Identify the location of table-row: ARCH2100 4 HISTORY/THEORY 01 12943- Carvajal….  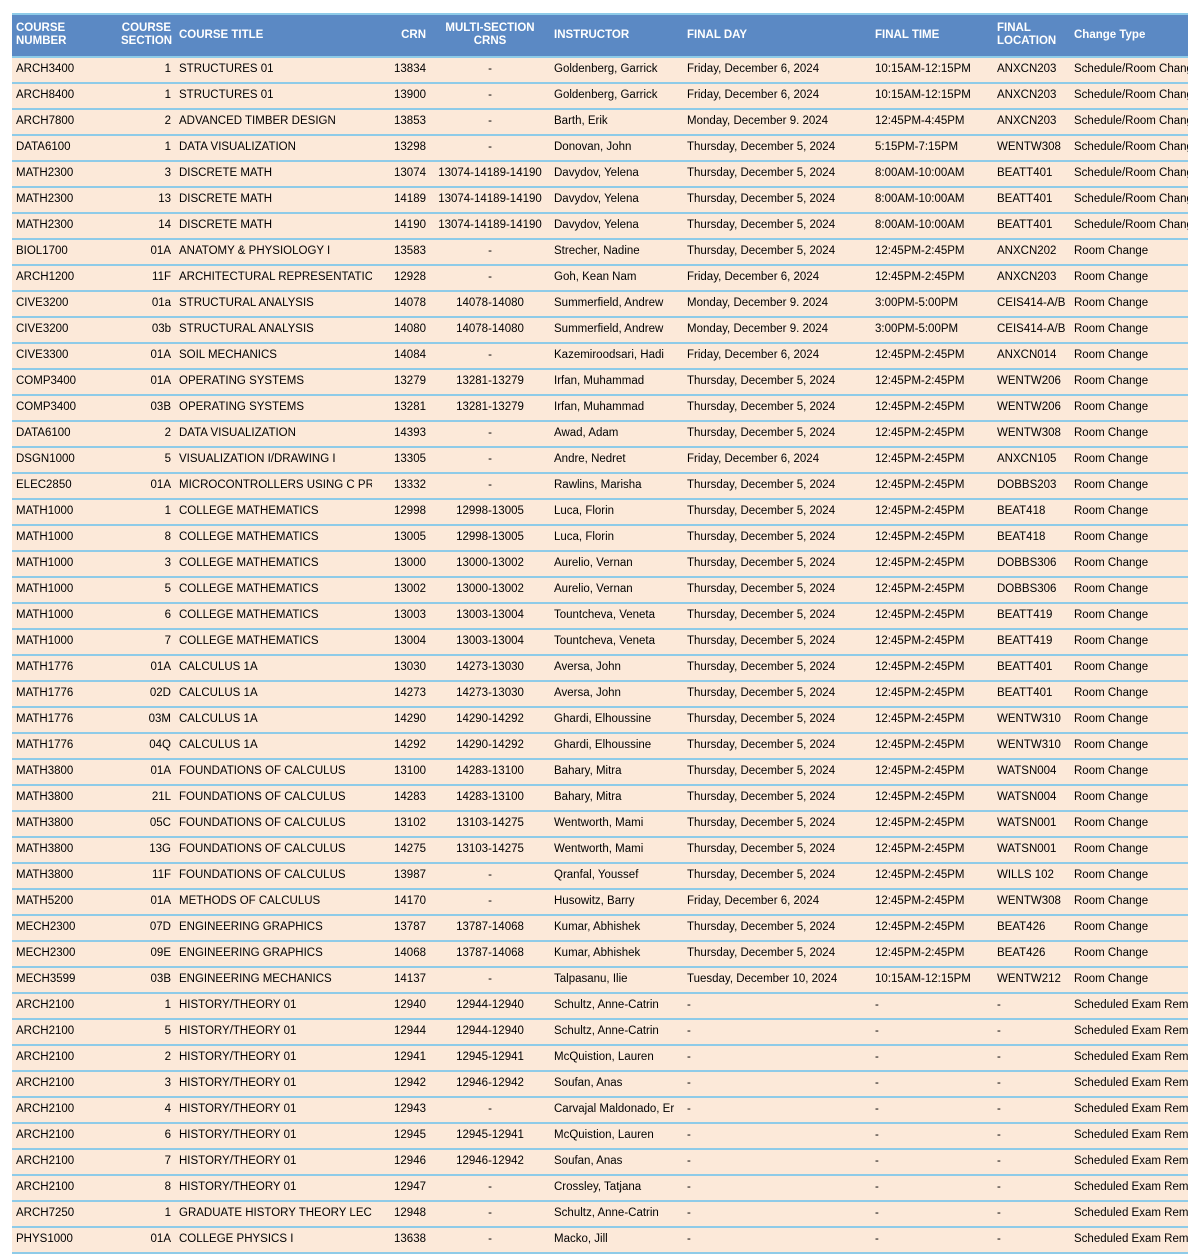
(600, 1109).